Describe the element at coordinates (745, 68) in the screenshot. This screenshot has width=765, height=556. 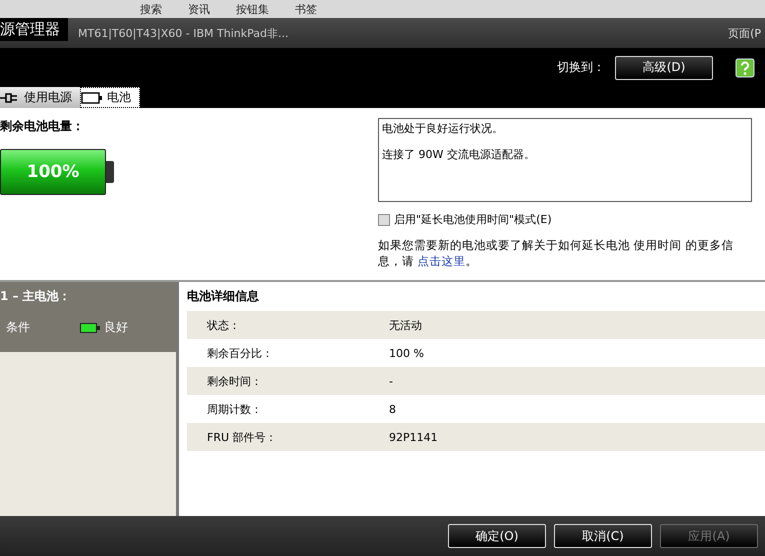
I see `help-icon` at that location.